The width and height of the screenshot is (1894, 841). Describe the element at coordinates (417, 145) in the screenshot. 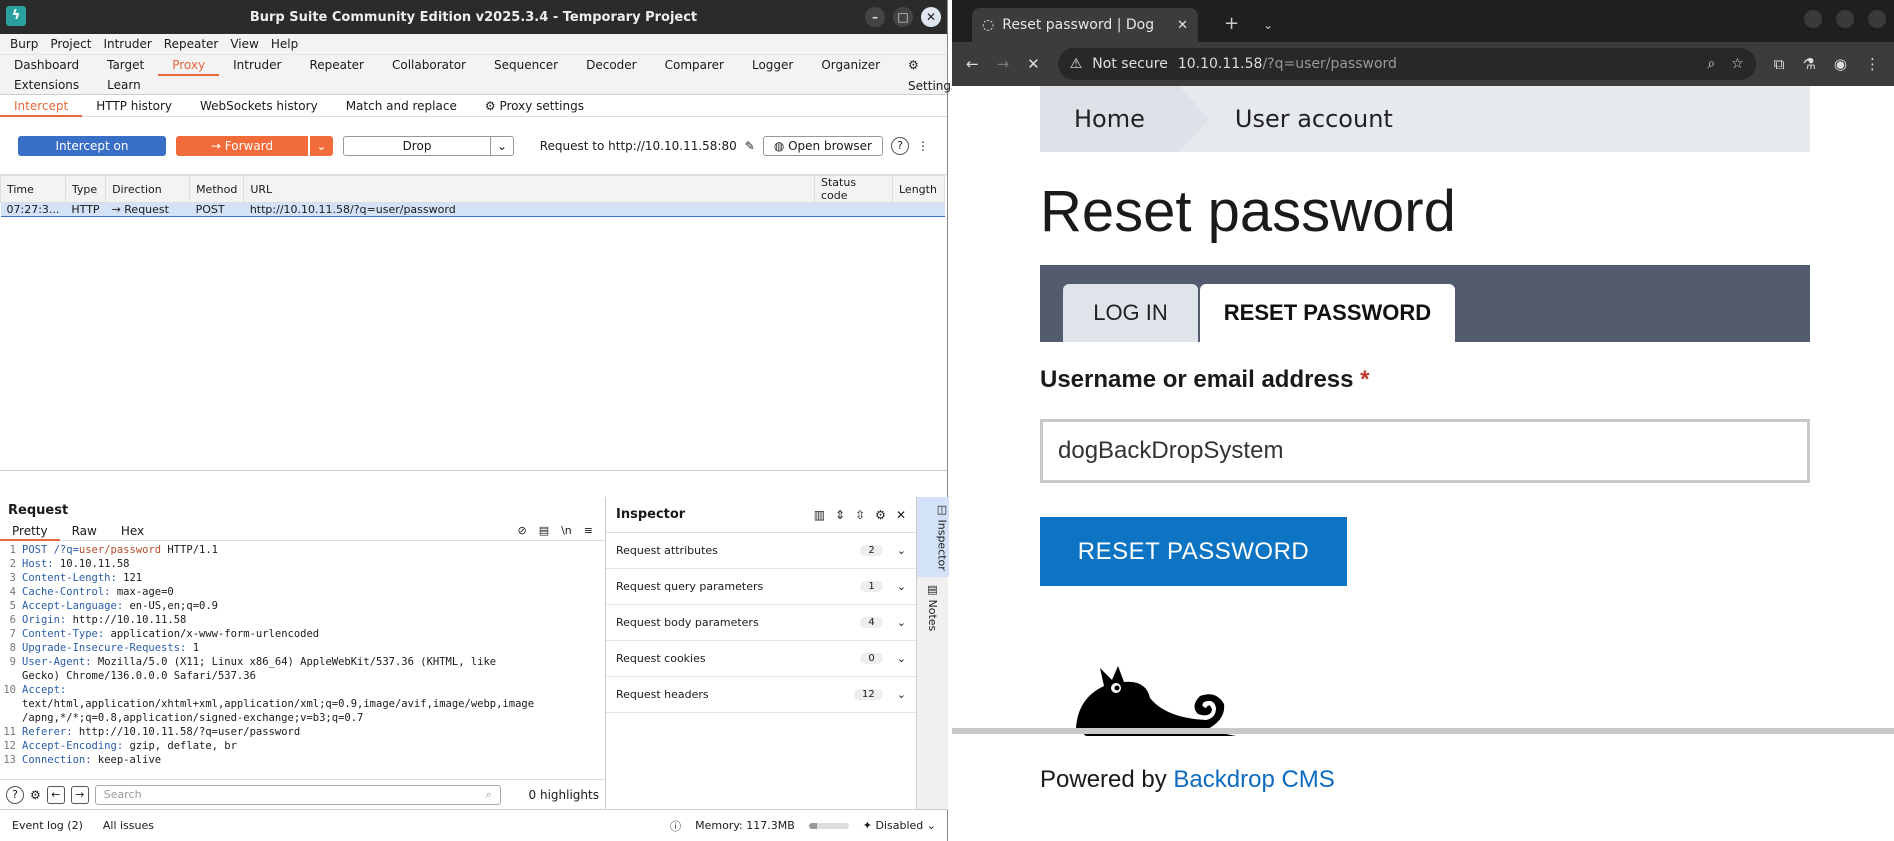

I see `drop-button: Drop` at that location.